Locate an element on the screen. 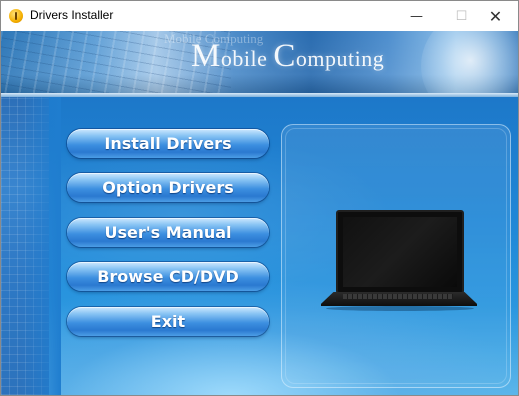  option-drivers-button: Option Drivers is located at coordinates (168, 187).